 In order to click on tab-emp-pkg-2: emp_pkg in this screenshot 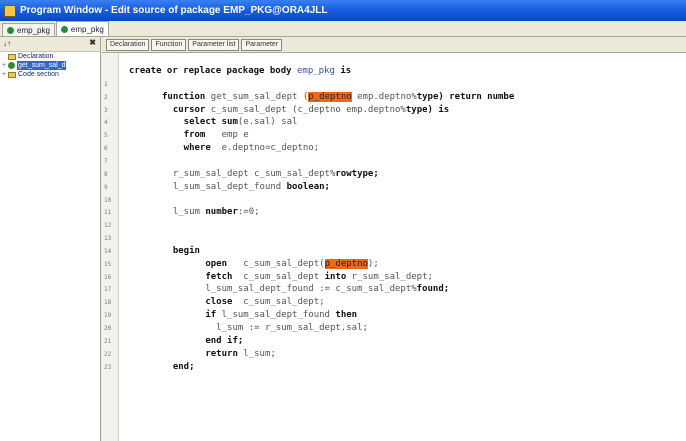, I will do `click(82, 28)`.